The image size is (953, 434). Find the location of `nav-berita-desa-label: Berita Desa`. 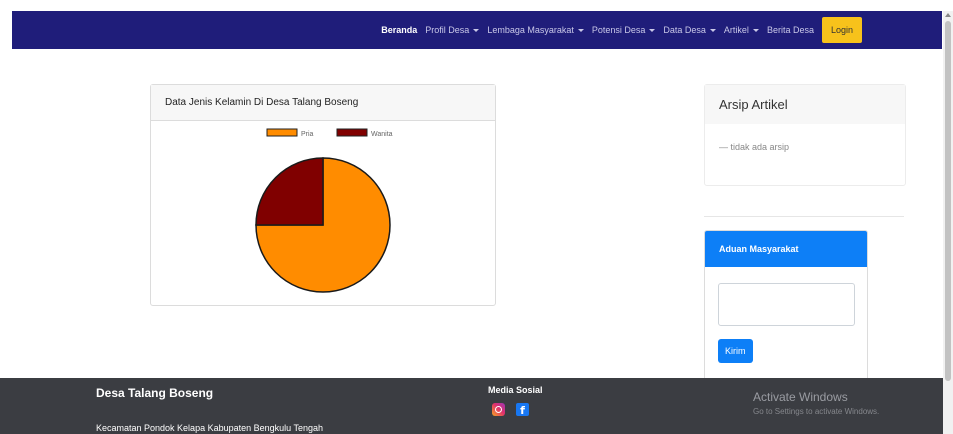

nav-berita-desa-label: Berita Desa is located at coordinates (790, 30).